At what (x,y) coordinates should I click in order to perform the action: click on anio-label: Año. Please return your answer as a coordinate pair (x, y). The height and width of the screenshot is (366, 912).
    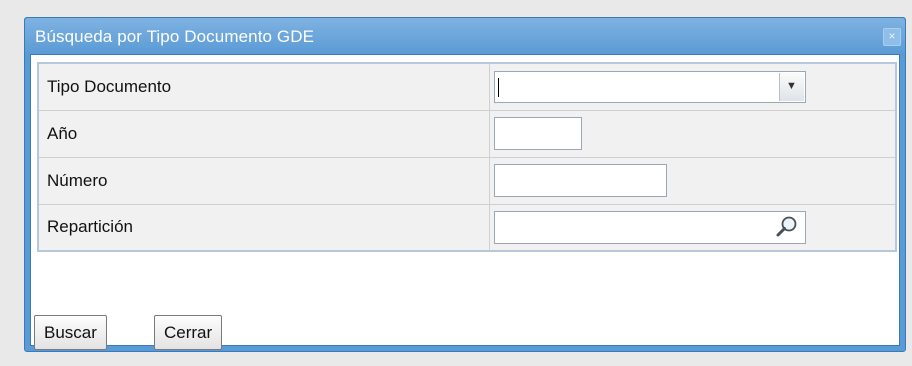
    Looking at the image, I should click on (263, 133).